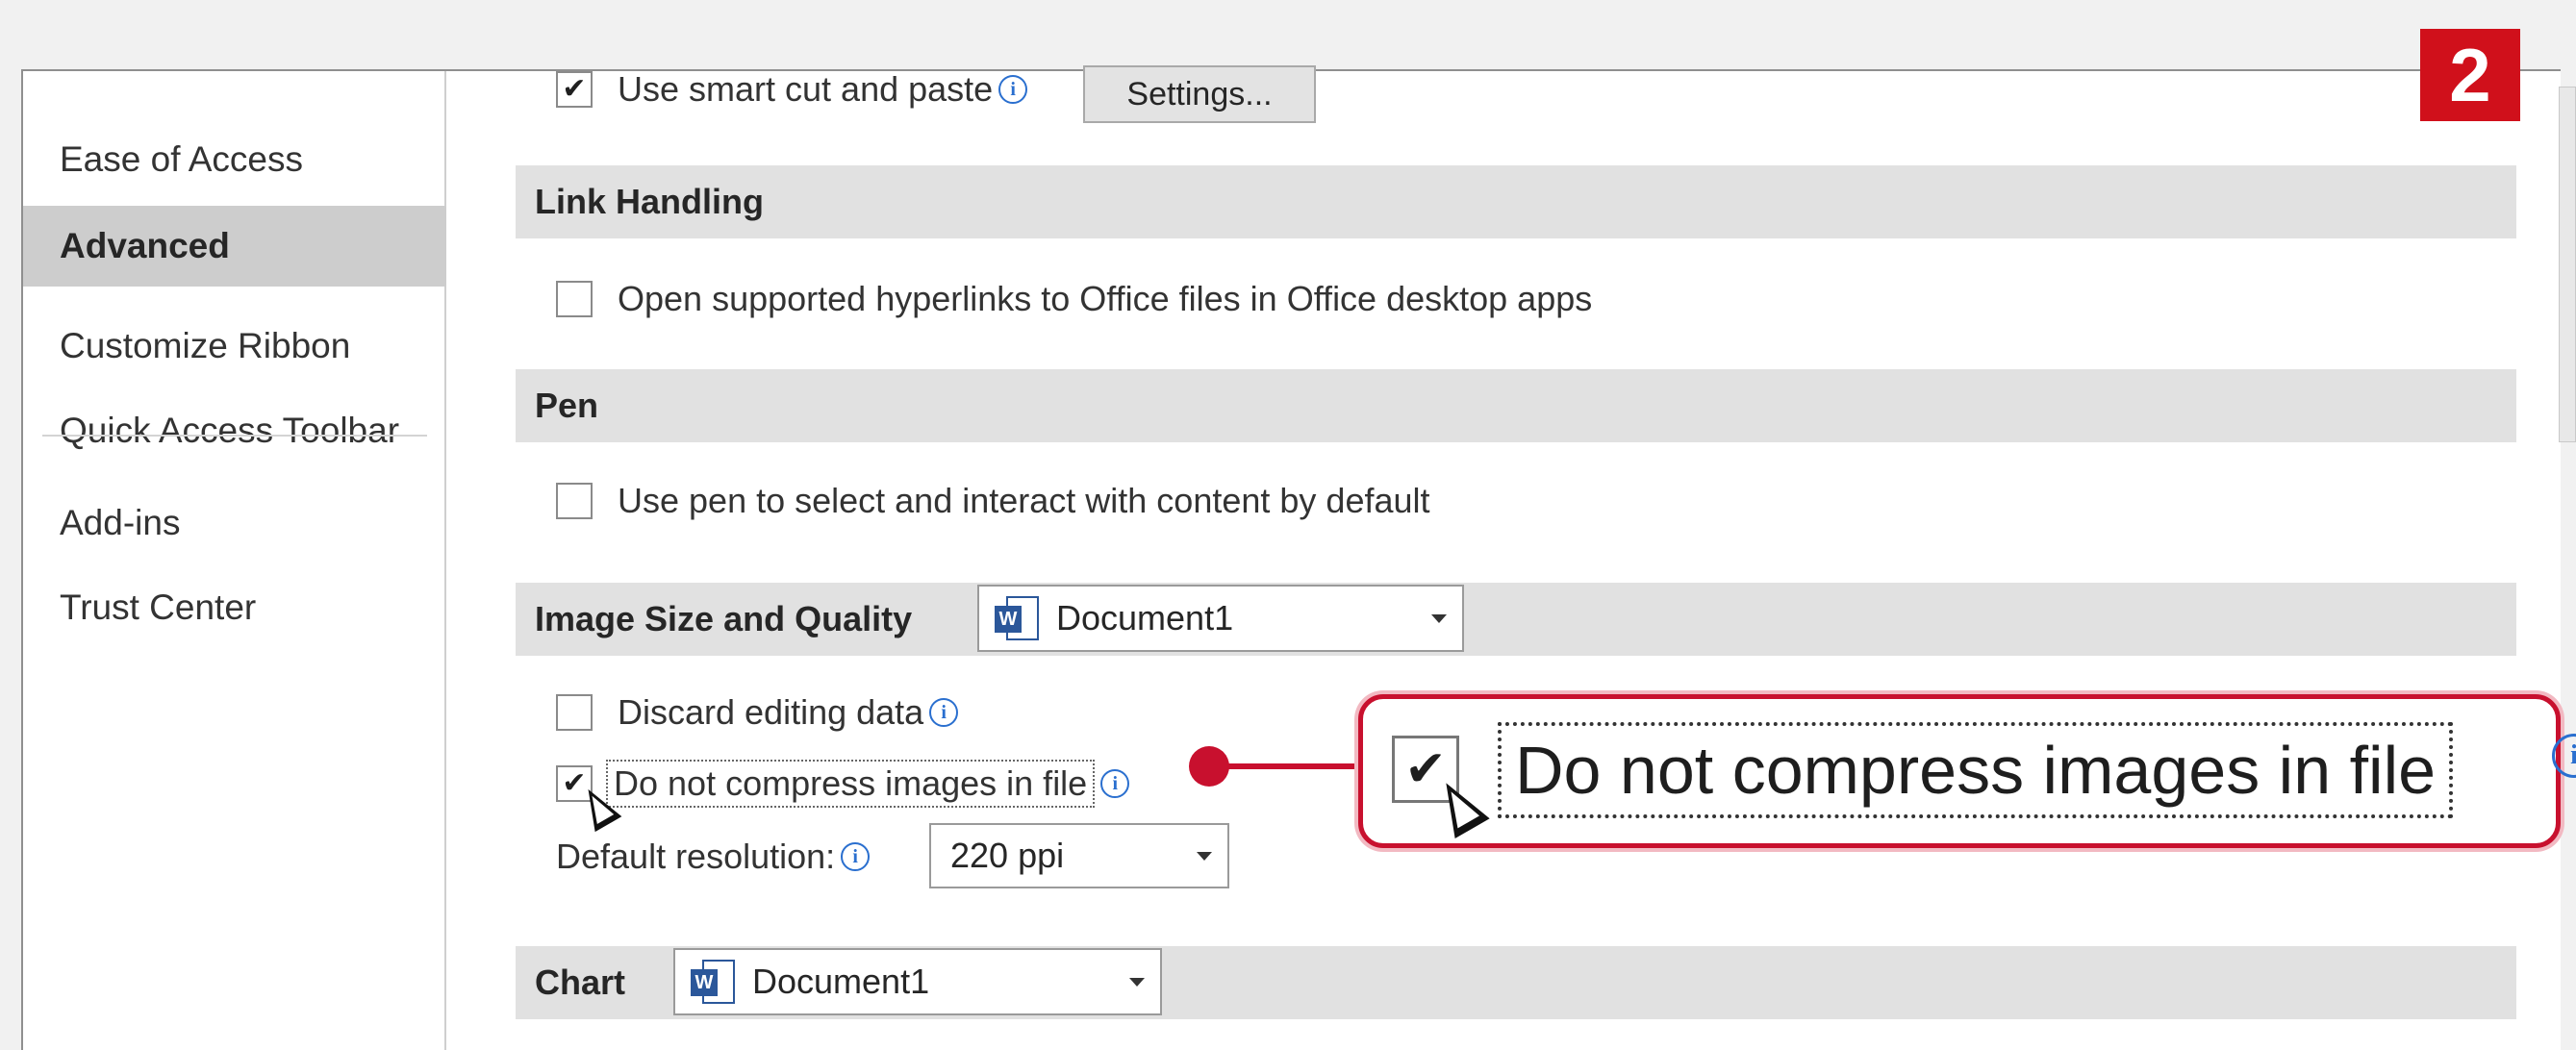  Describe the element at coordinates (1516, 201) in the screenshot. I see `section-link-handling: Link Handling` at that location.